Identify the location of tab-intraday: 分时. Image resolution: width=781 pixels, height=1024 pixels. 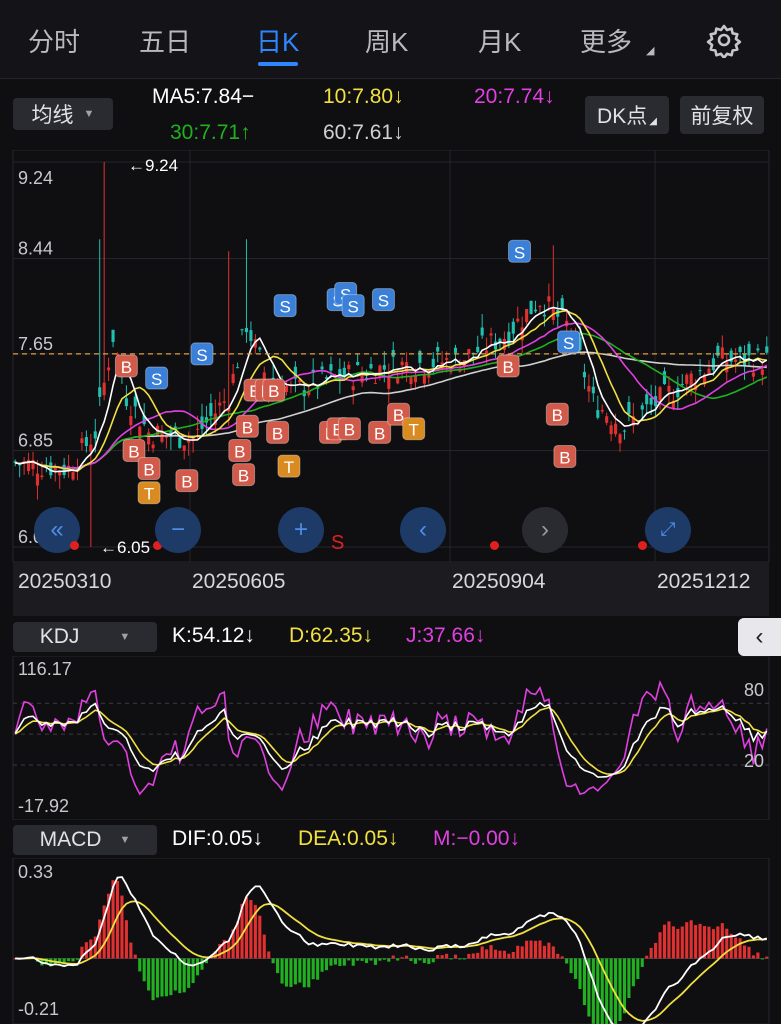
(54, 40).